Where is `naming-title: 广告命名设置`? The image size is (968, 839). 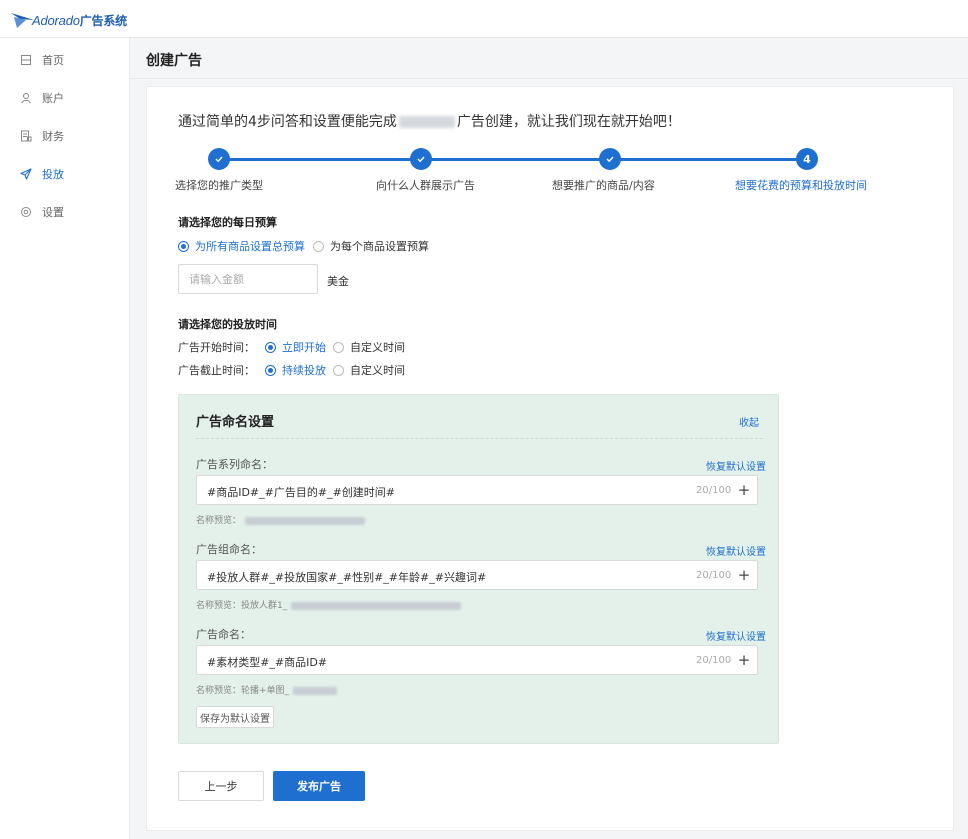
naming-title: 广告命名设置 is located at coordinates (235, 422).